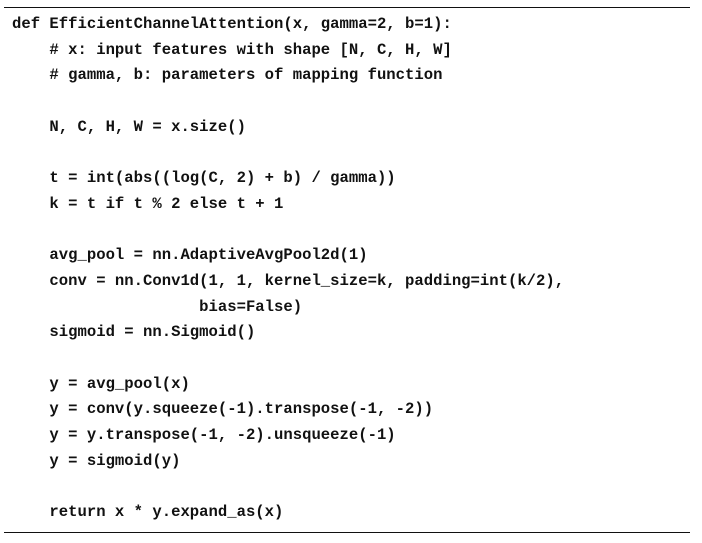 The width and height of the screenshot is (702, 543). I want to click on code-line: k = t if t % 2 else t + 1, so click(148, 203).